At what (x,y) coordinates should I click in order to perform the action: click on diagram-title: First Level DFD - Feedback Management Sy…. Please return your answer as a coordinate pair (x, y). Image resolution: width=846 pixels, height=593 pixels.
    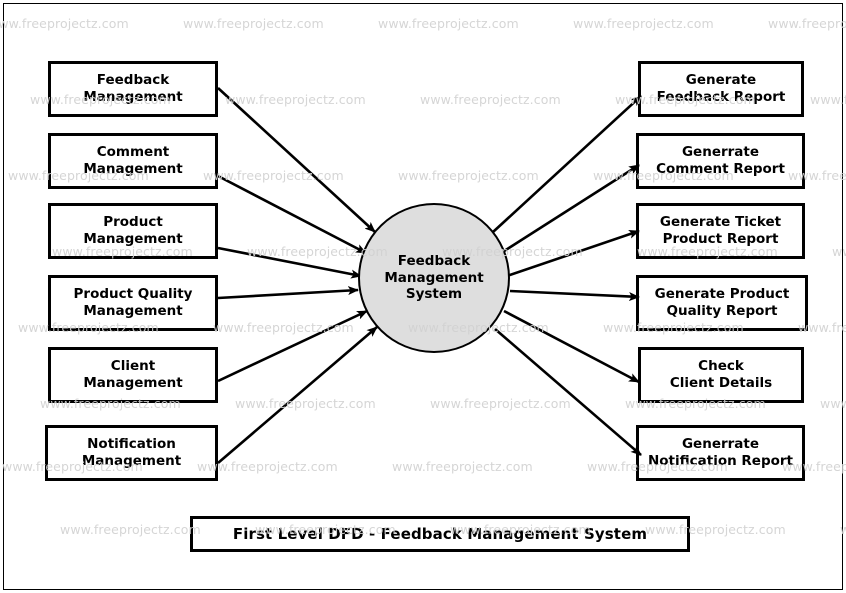
    Looking at the image, I should click on (440, 534).